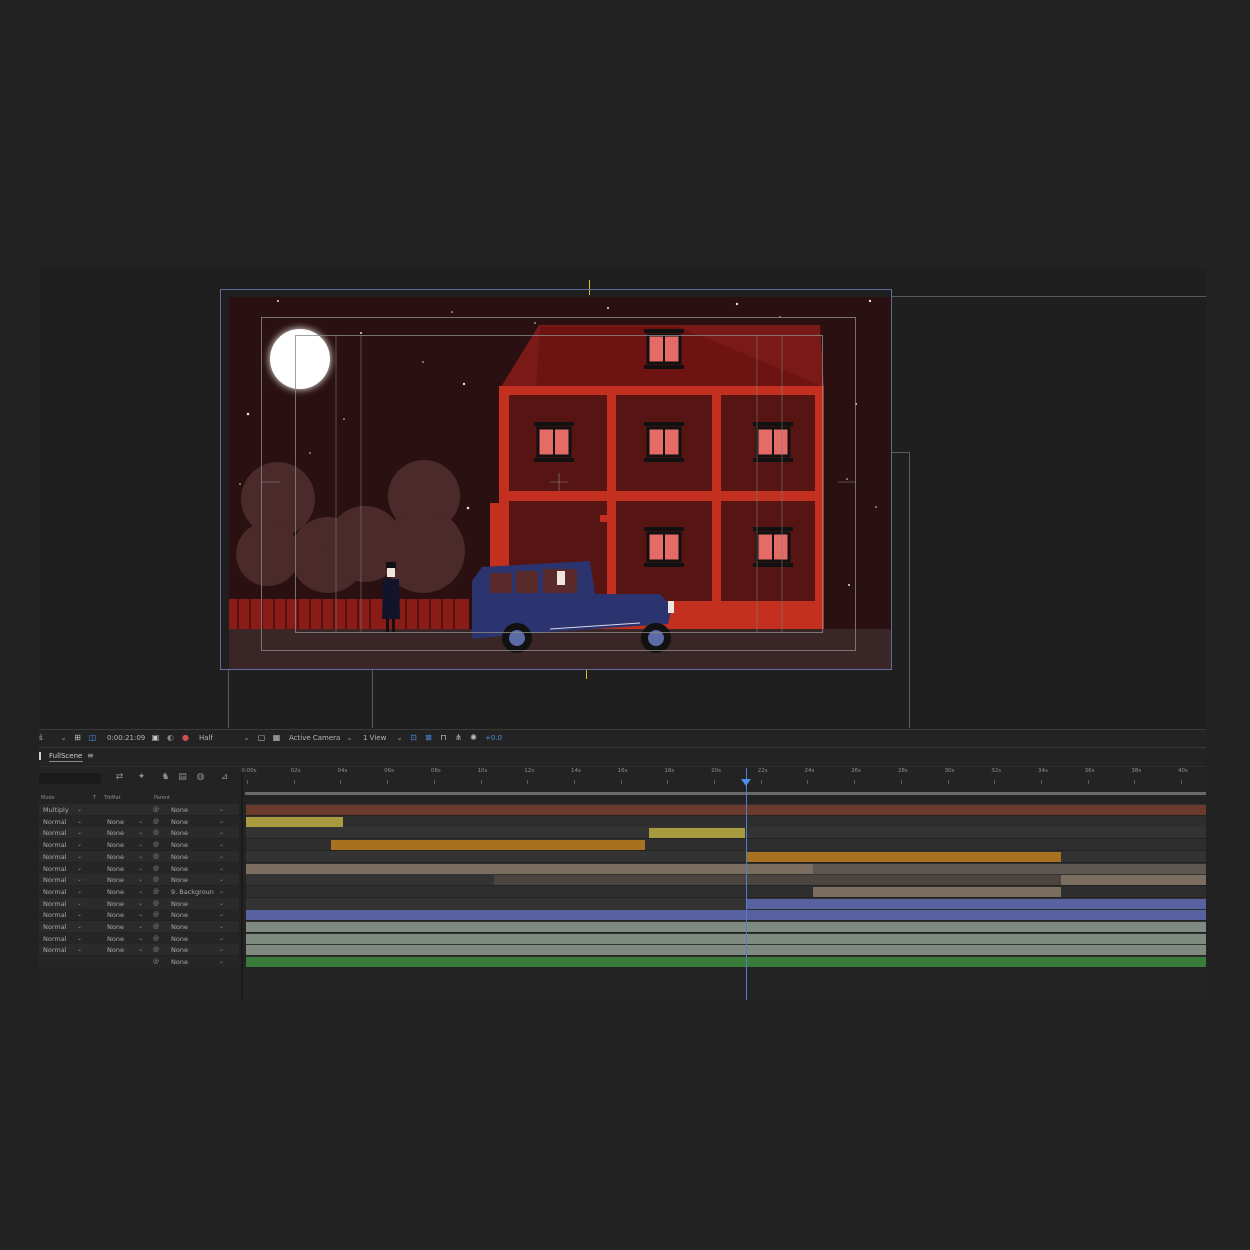 The image size is (1250, 1250). What do you see at coordinates (276, 737) in the screenshot?
I see `transparency-grid-icon: ▦` at bounding box center [276, 737].